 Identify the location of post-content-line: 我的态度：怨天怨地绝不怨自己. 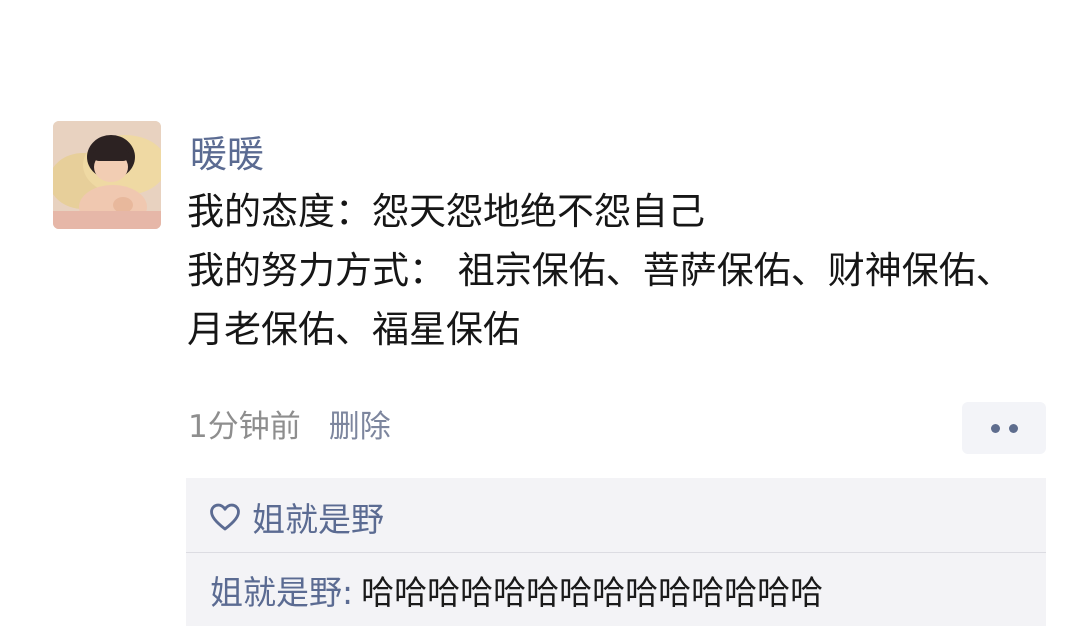
(446, 211).